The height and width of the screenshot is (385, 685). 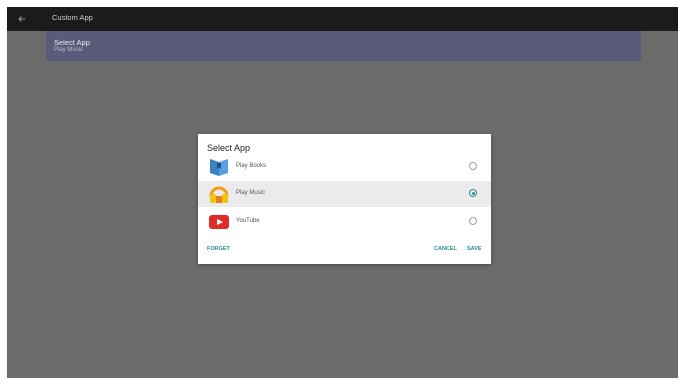 I want to click on setting-value: Play Music, so click(x=69, y=50).